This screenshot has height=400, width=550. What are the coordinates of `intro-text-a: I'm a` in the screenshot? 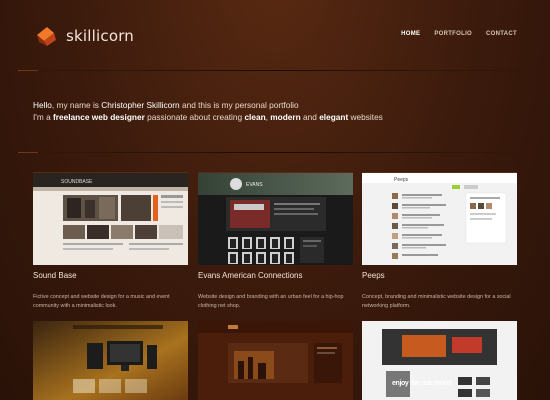 It's located at (43, 117).